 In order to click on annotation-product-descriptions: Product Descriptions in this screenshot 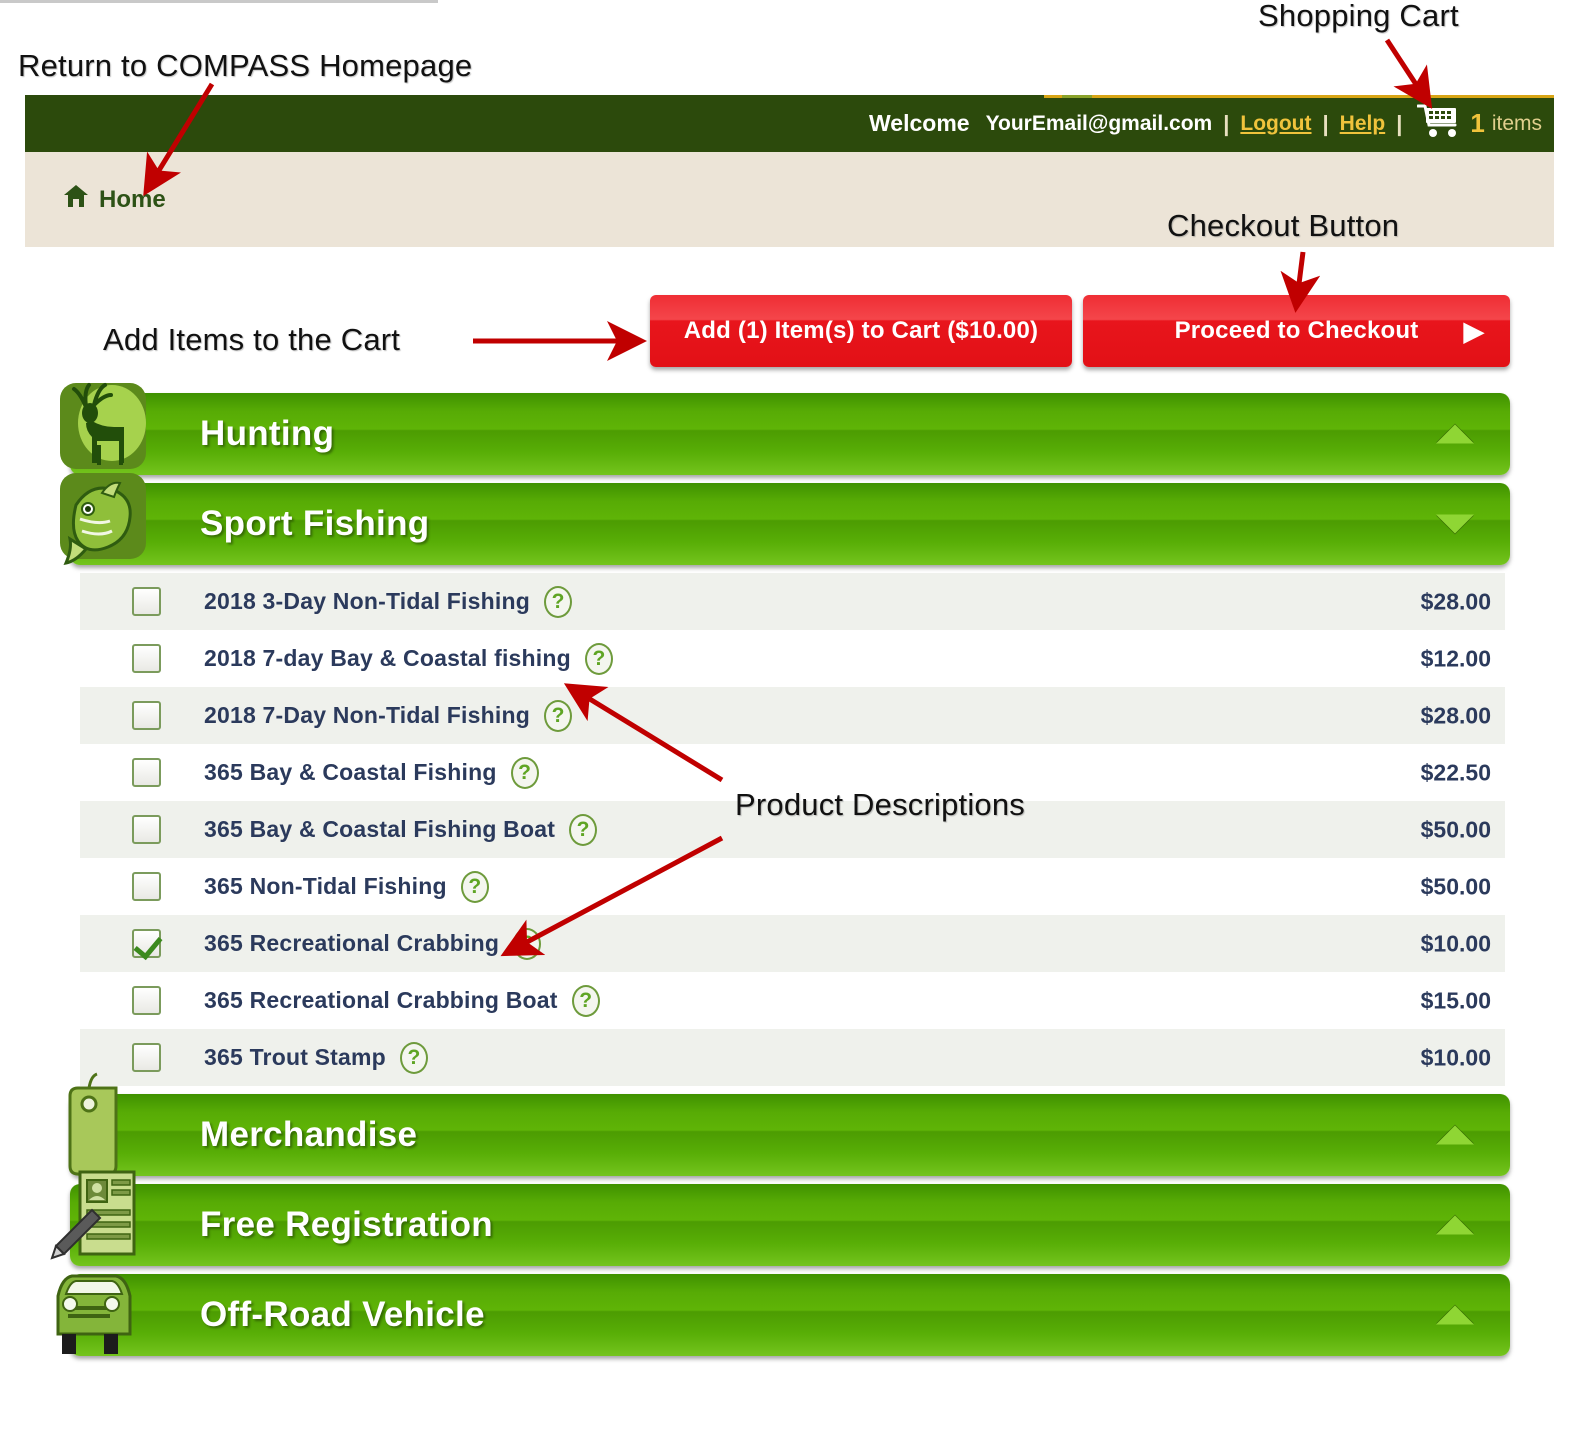, I will do `click(880, 804)`.